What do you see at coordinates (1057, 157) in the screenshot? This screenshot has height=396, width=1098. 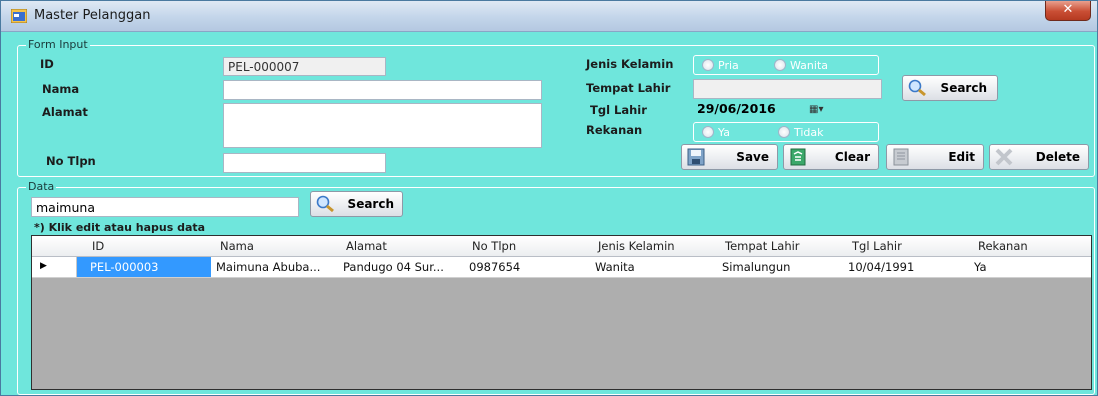 I see `delete-label: Delete` at bounding box center [1057, 157].